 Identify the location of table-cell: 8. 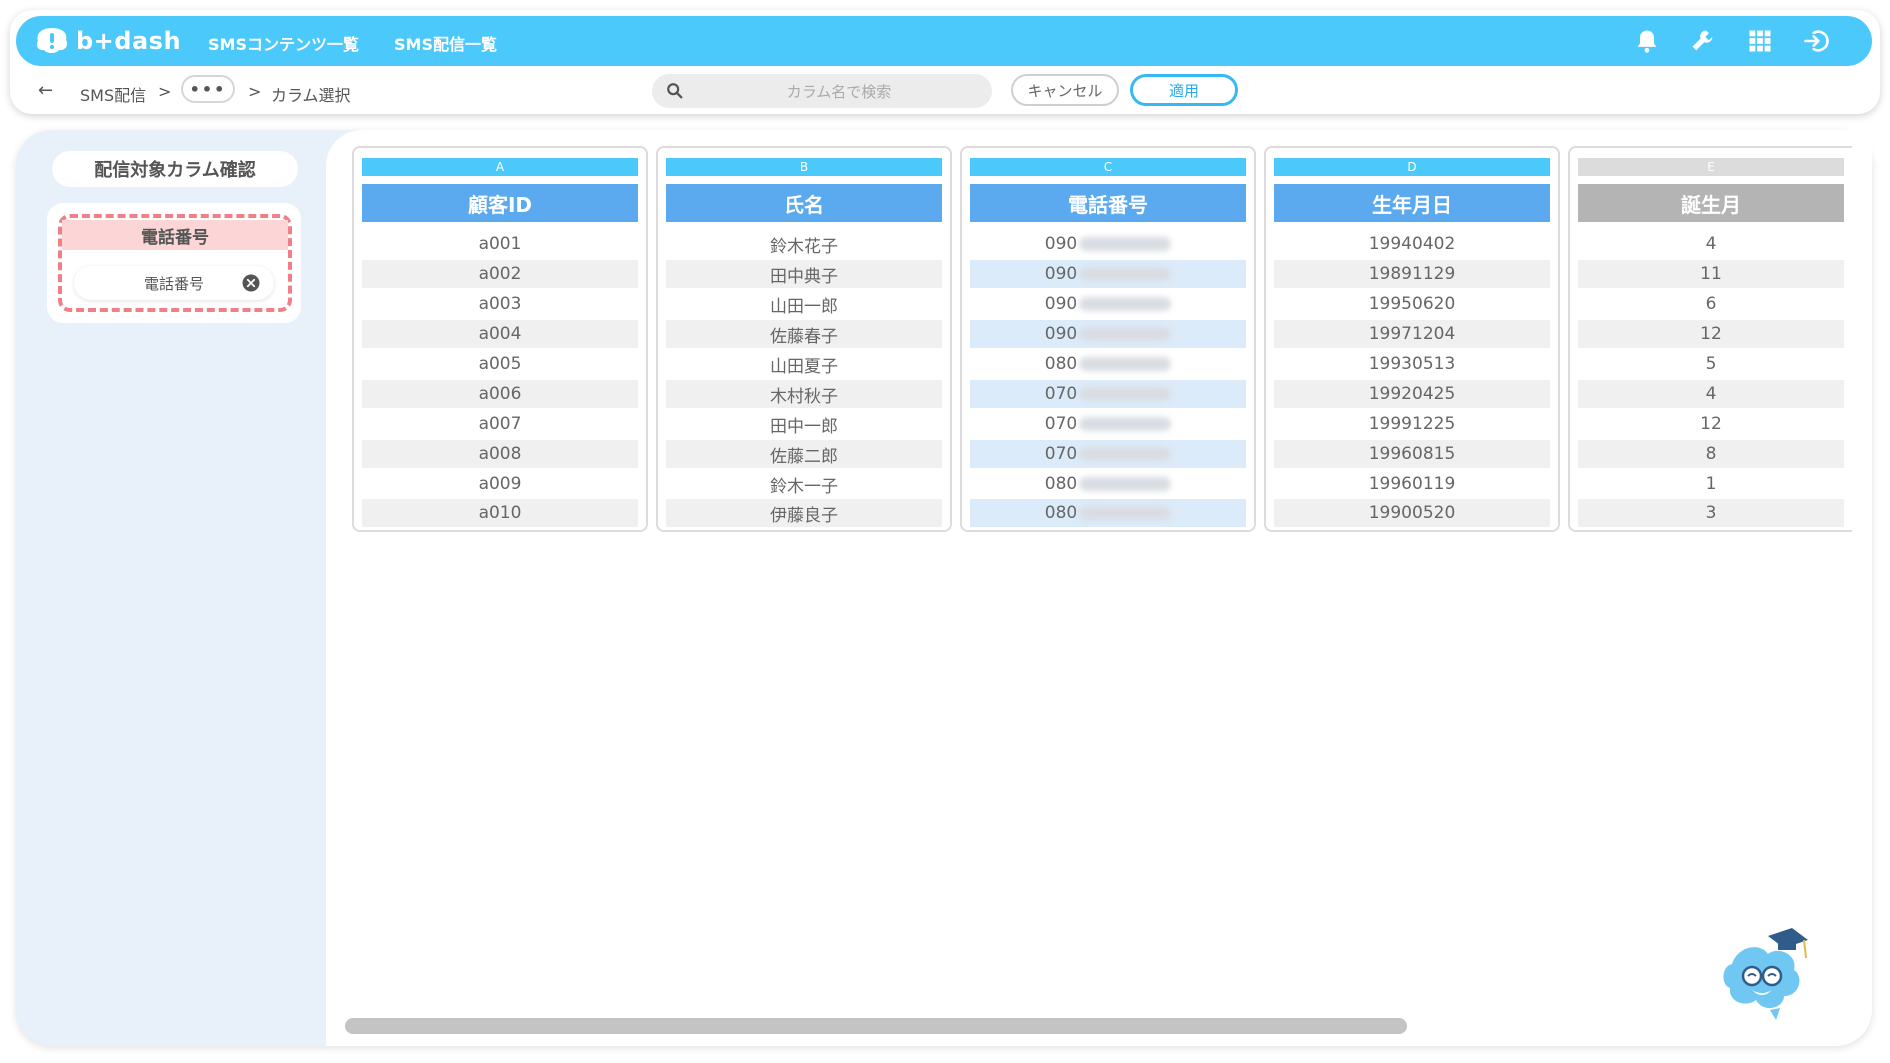
(1711, 454).